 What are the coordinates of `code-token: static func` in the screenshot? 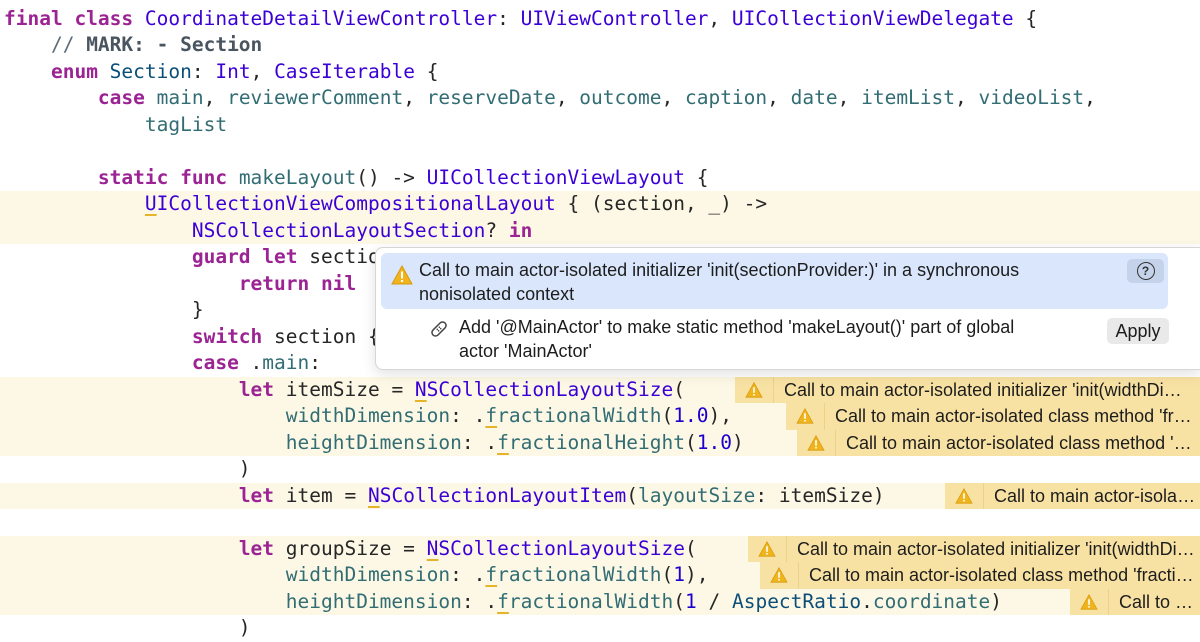 It's located at (168, 177).